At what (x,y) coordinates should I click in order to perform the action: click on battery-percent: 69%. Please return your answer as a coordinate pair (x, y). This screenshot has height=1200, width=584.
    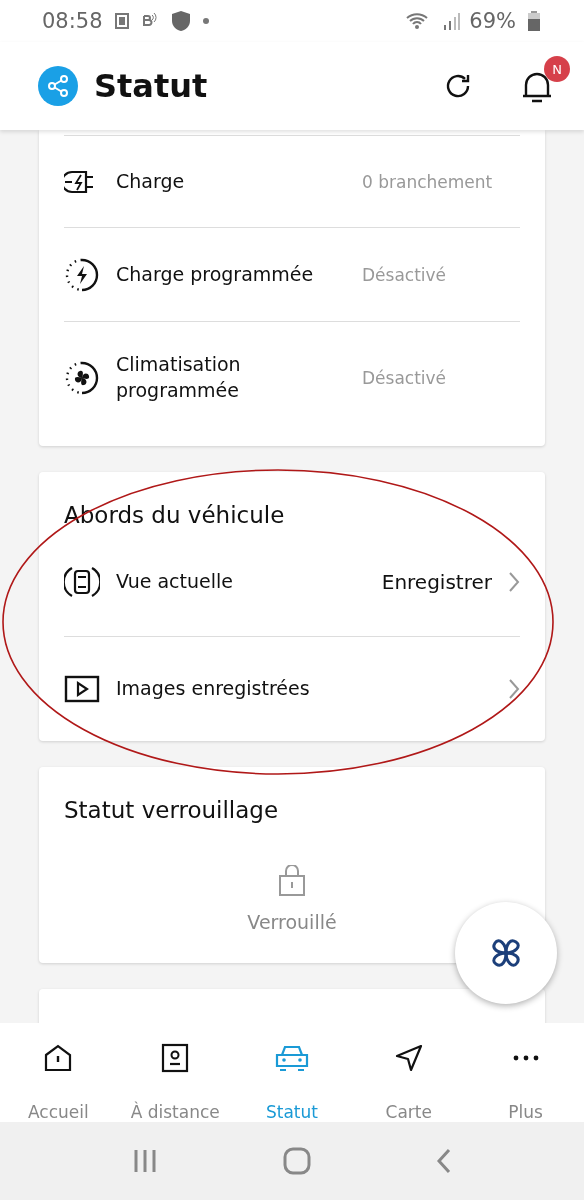
    Looking at the image, I should click on (492, 21).